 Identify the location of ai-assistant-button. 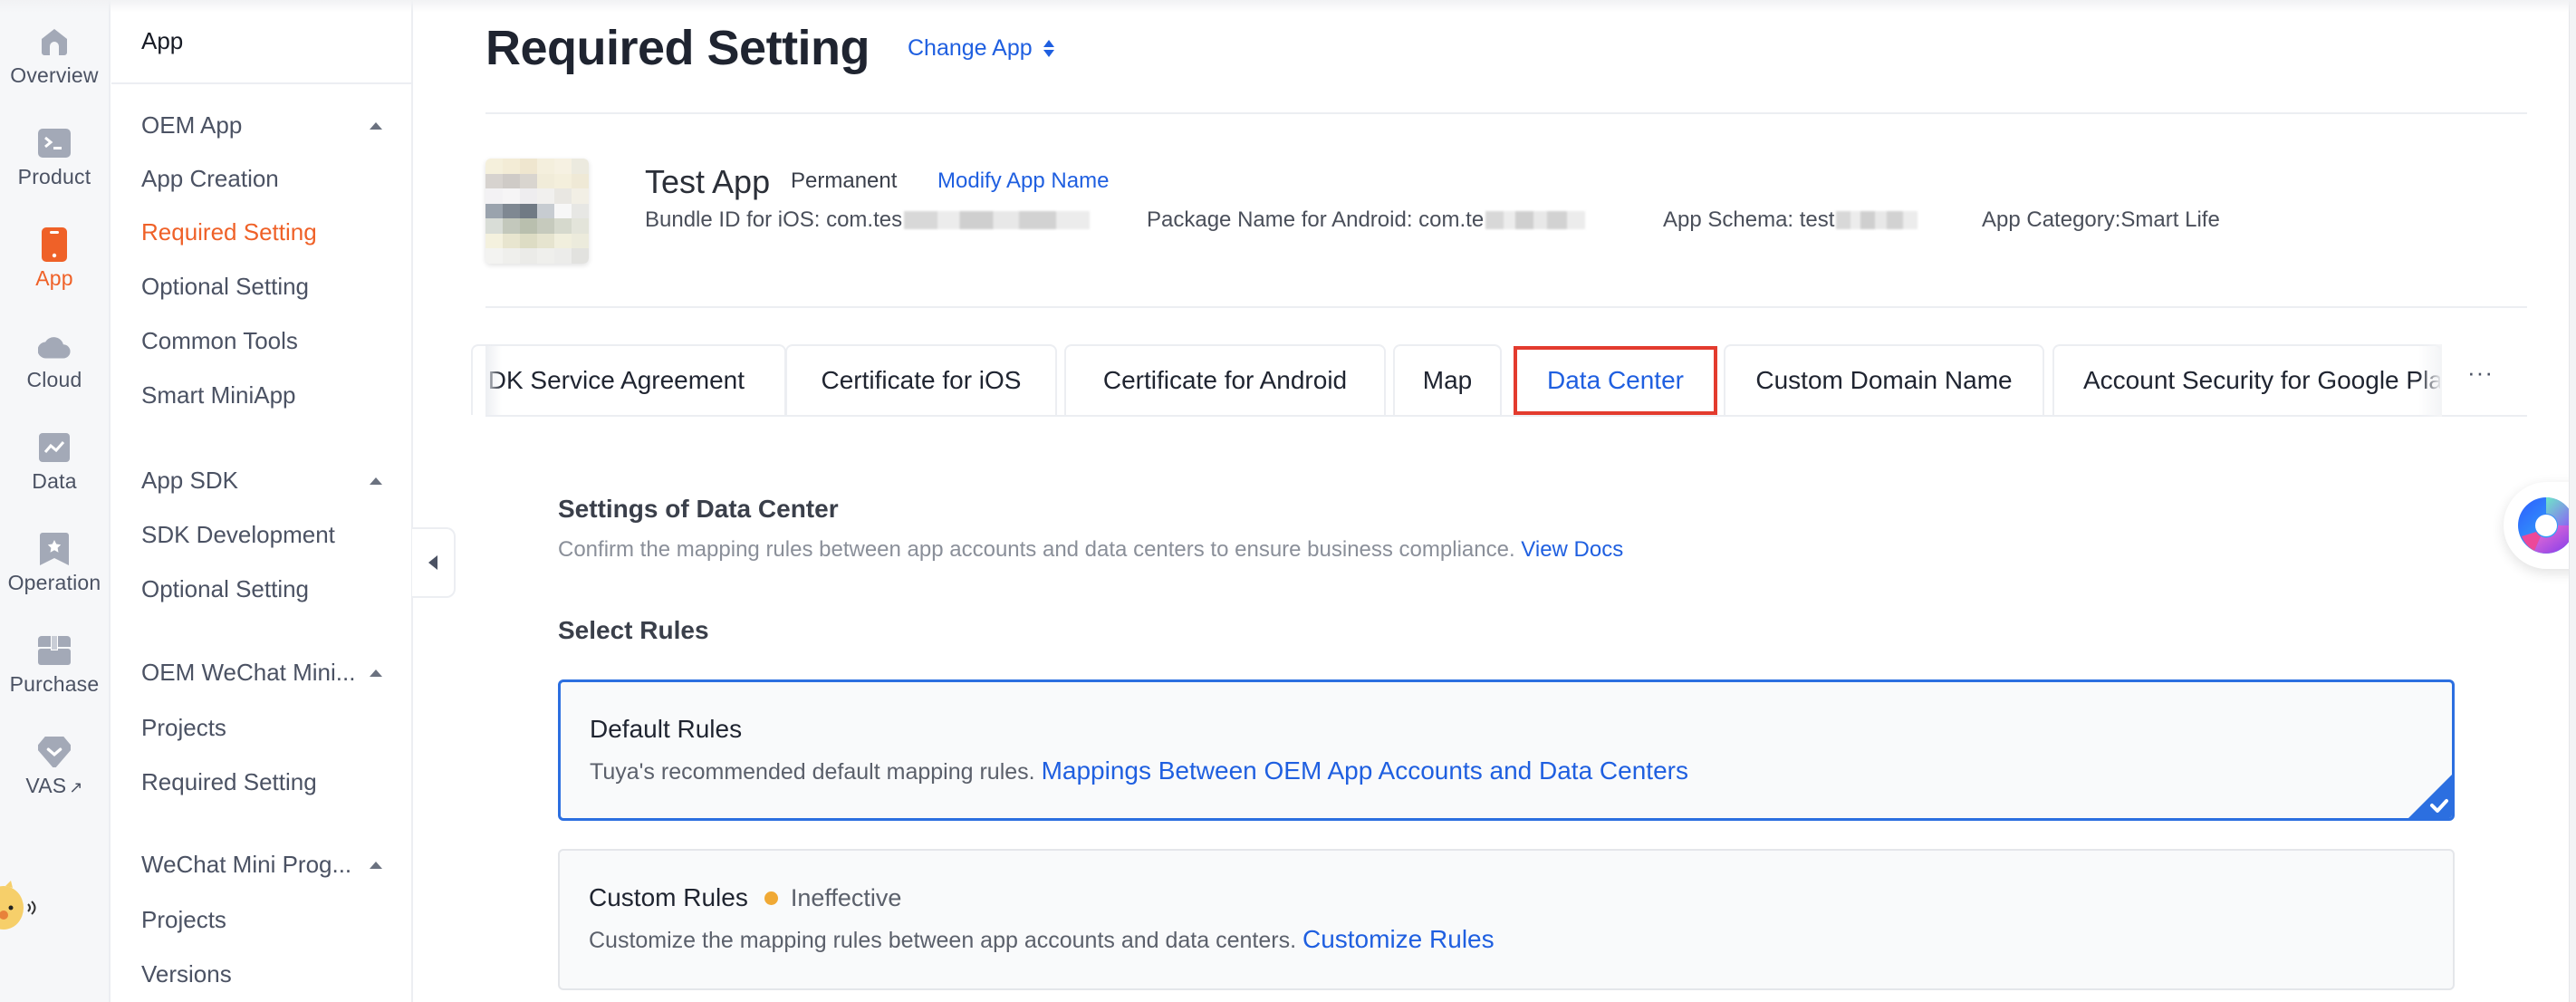
(2540, 525).